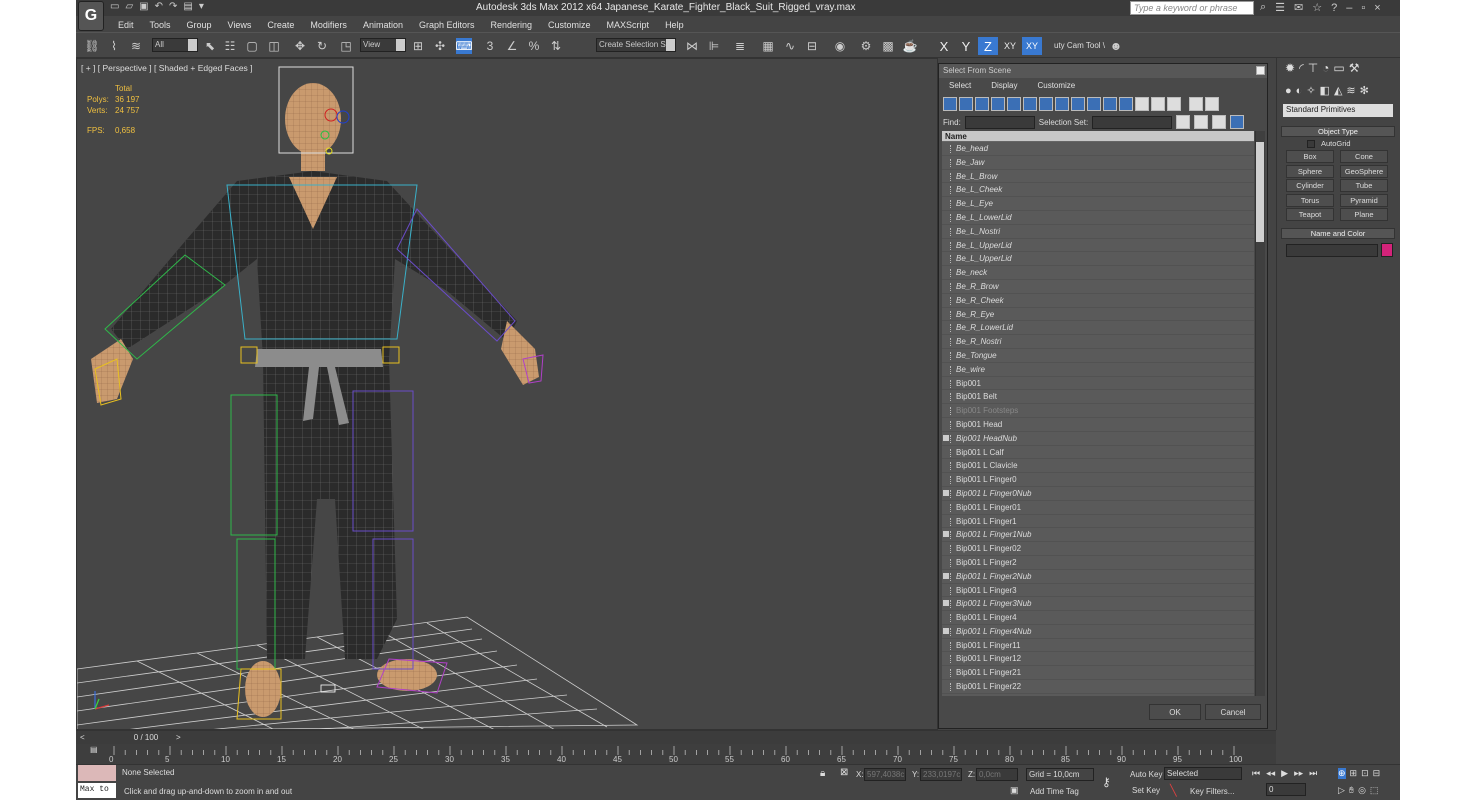 The image size is (1480, 800). I want to click on selection-set-dropdown, so click(1132, 122).